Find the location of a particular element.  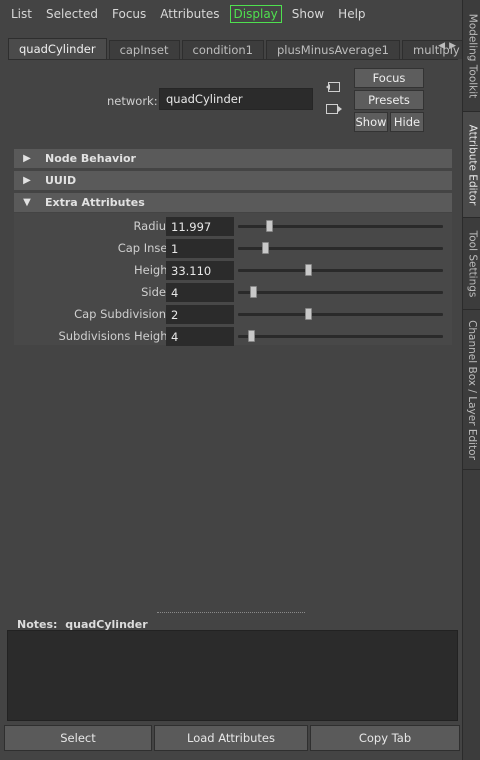

attr-row-cap-subdivisions: Cap Subdivisions 2 is located at coordinates (233, 314).